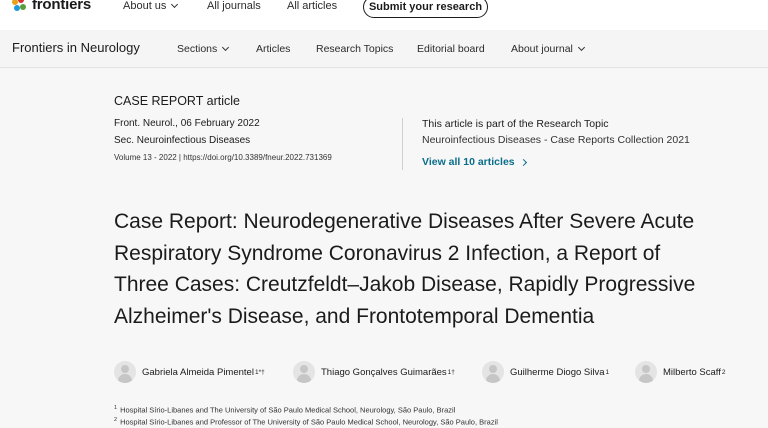 The height and width of the screenshot is (428, 768). I want to click on nav-about-us: About us, so click(151, 6).